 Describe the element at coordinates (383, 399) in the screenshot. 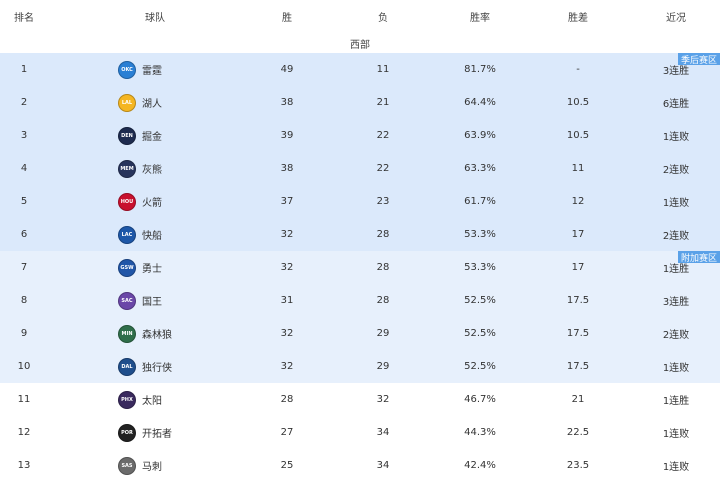

I see `losses-cell: 32` at that location.